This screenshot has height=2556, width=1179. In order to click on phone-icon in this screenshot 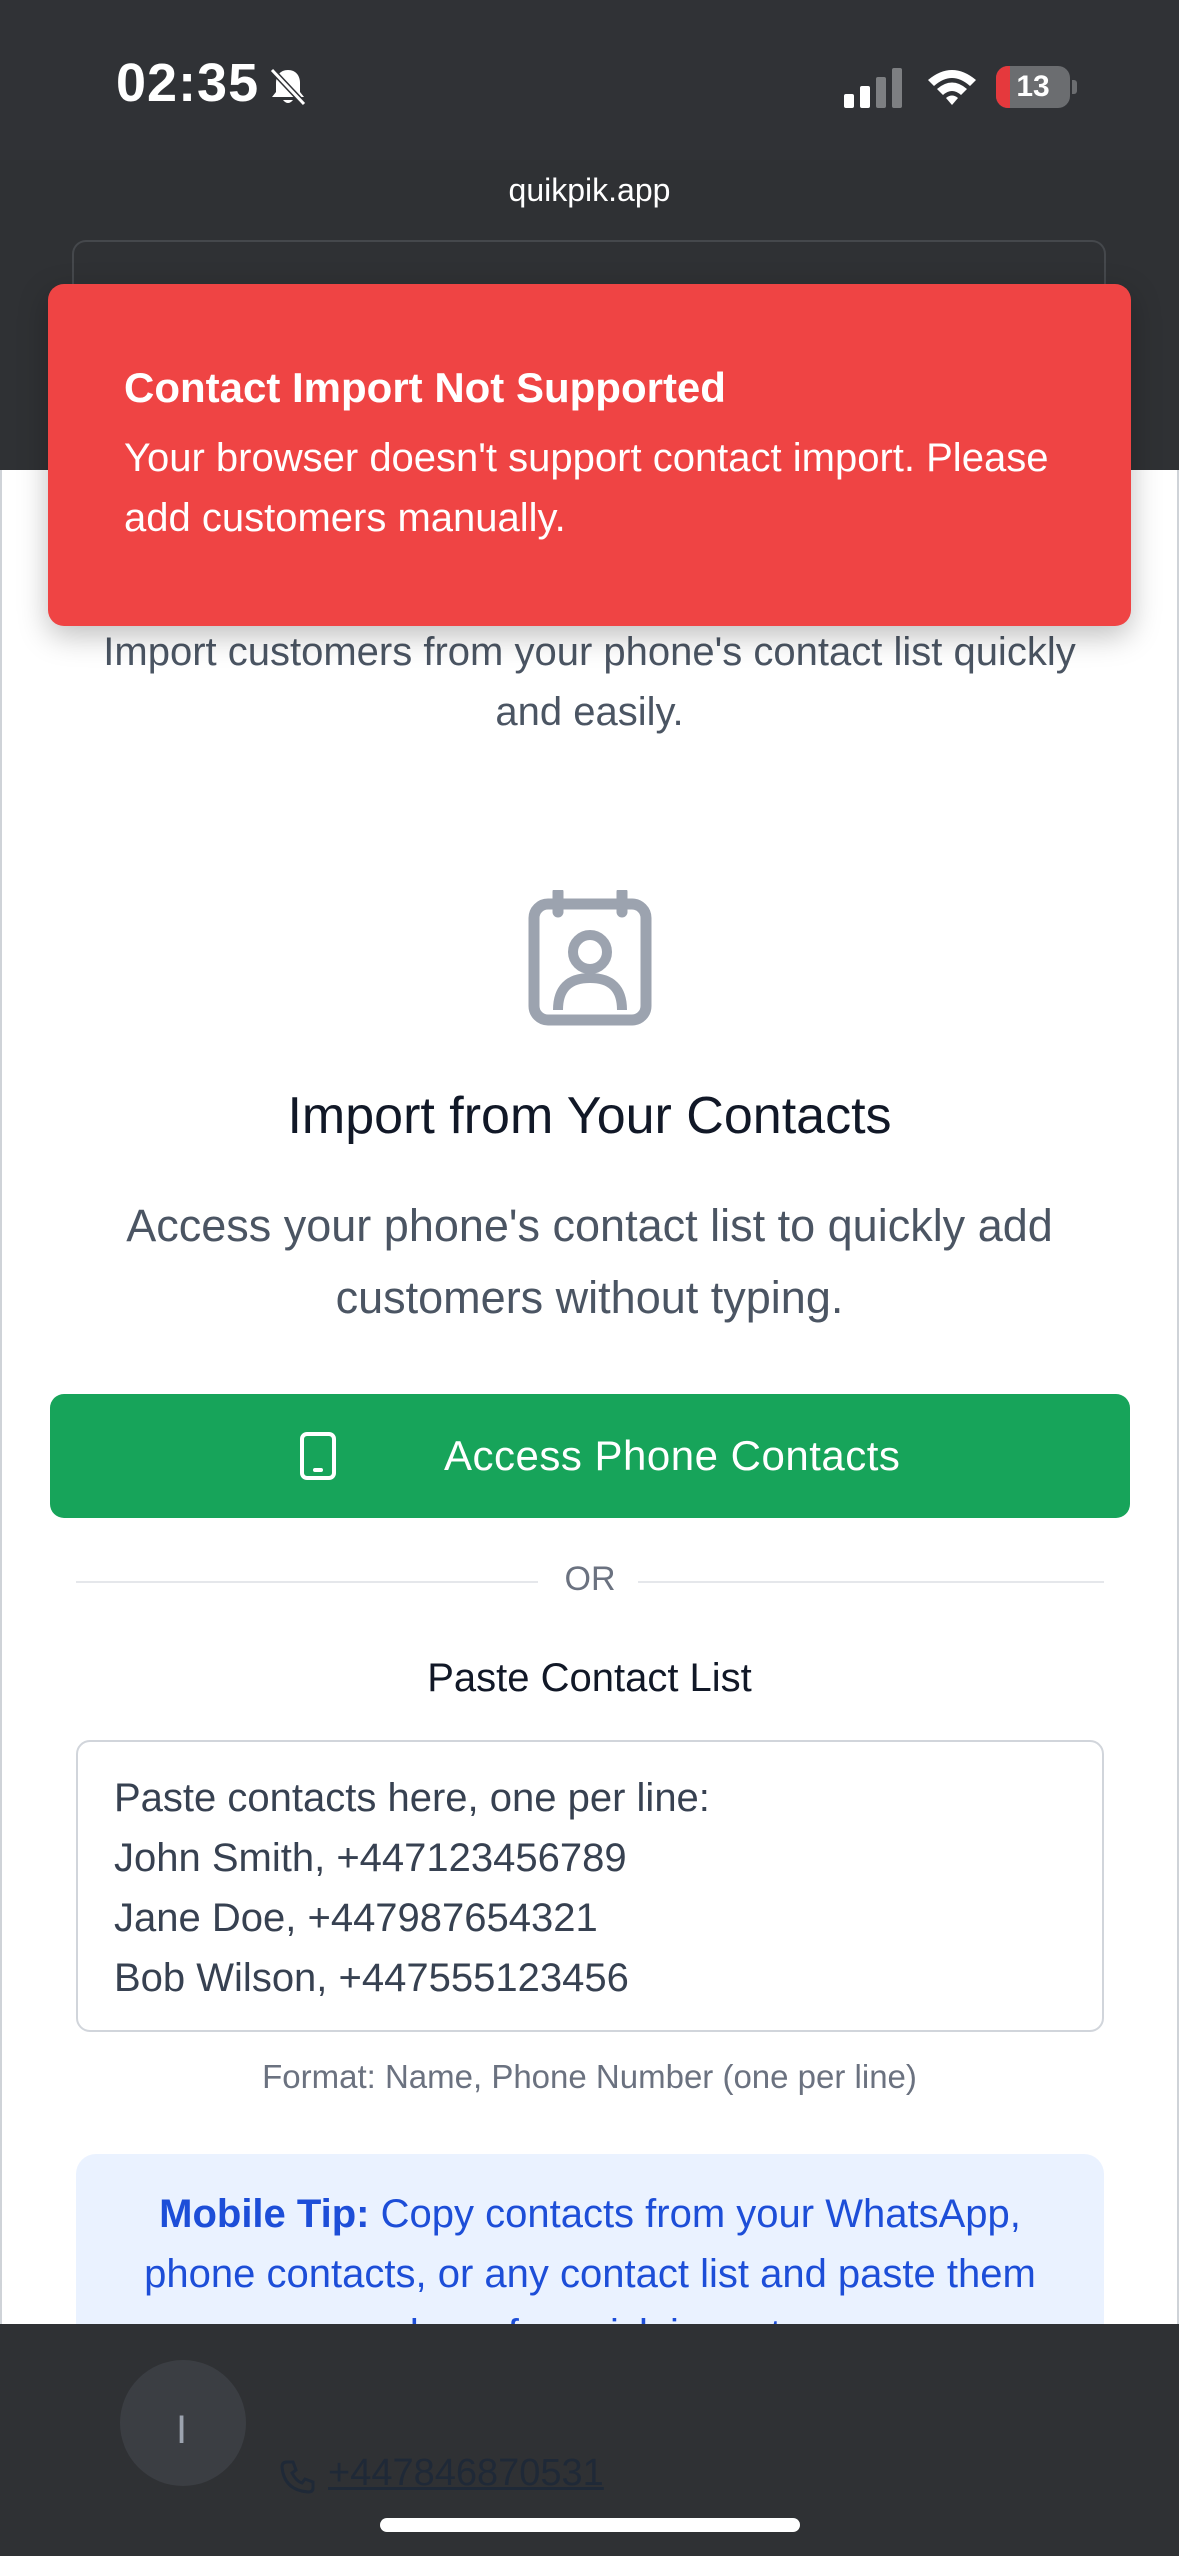, I will do `click(297, 2477)`.